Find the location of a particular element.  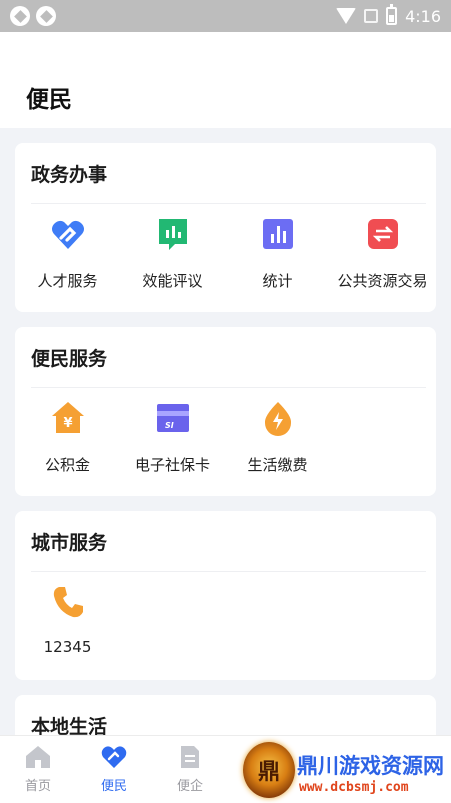

section-title: 城市服务 is located at coordinates (69, 543).